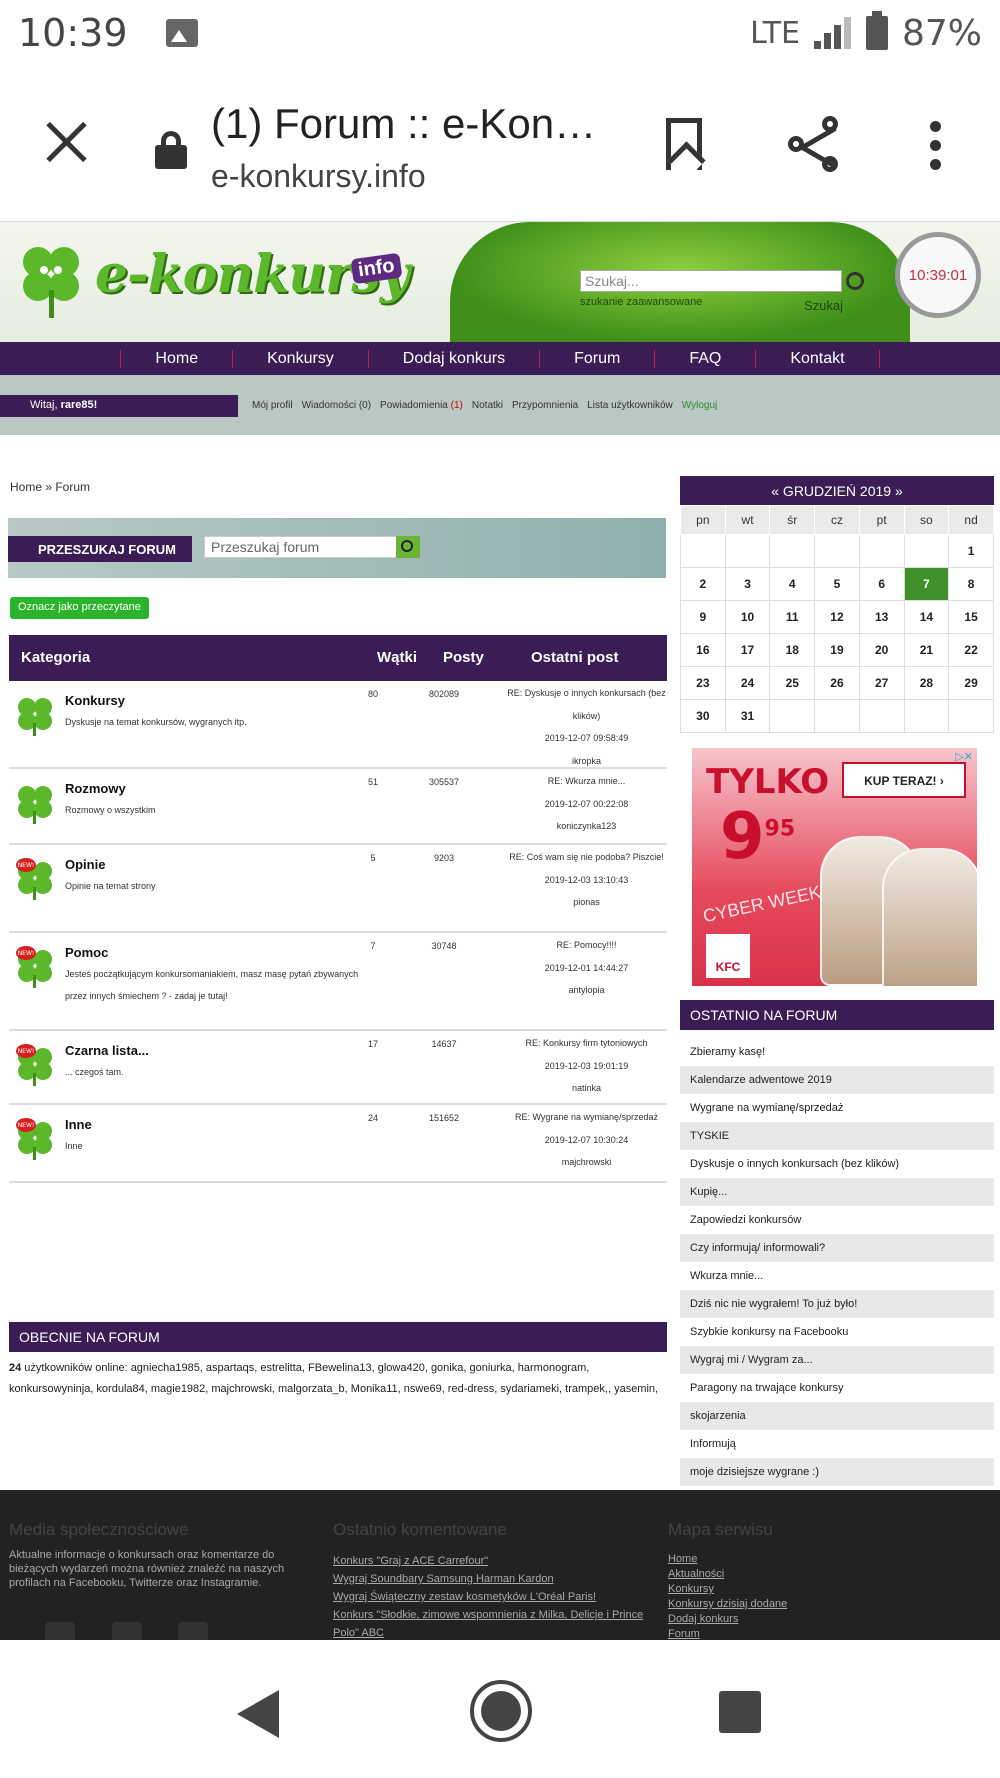 The image size is (1000, 1778). What do you see at coordinates (837, 683) in the screenshot?
I see `calendar-day: 26` at bounding box center [837, 683].